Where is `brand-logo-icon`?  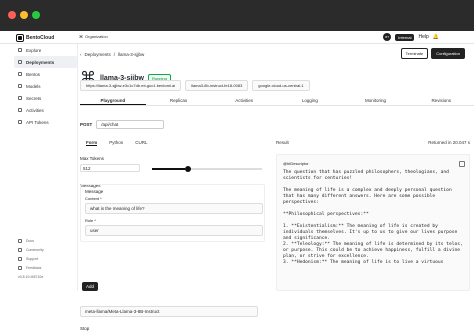 brand-logo-icon is located at coordinates (20, 37).